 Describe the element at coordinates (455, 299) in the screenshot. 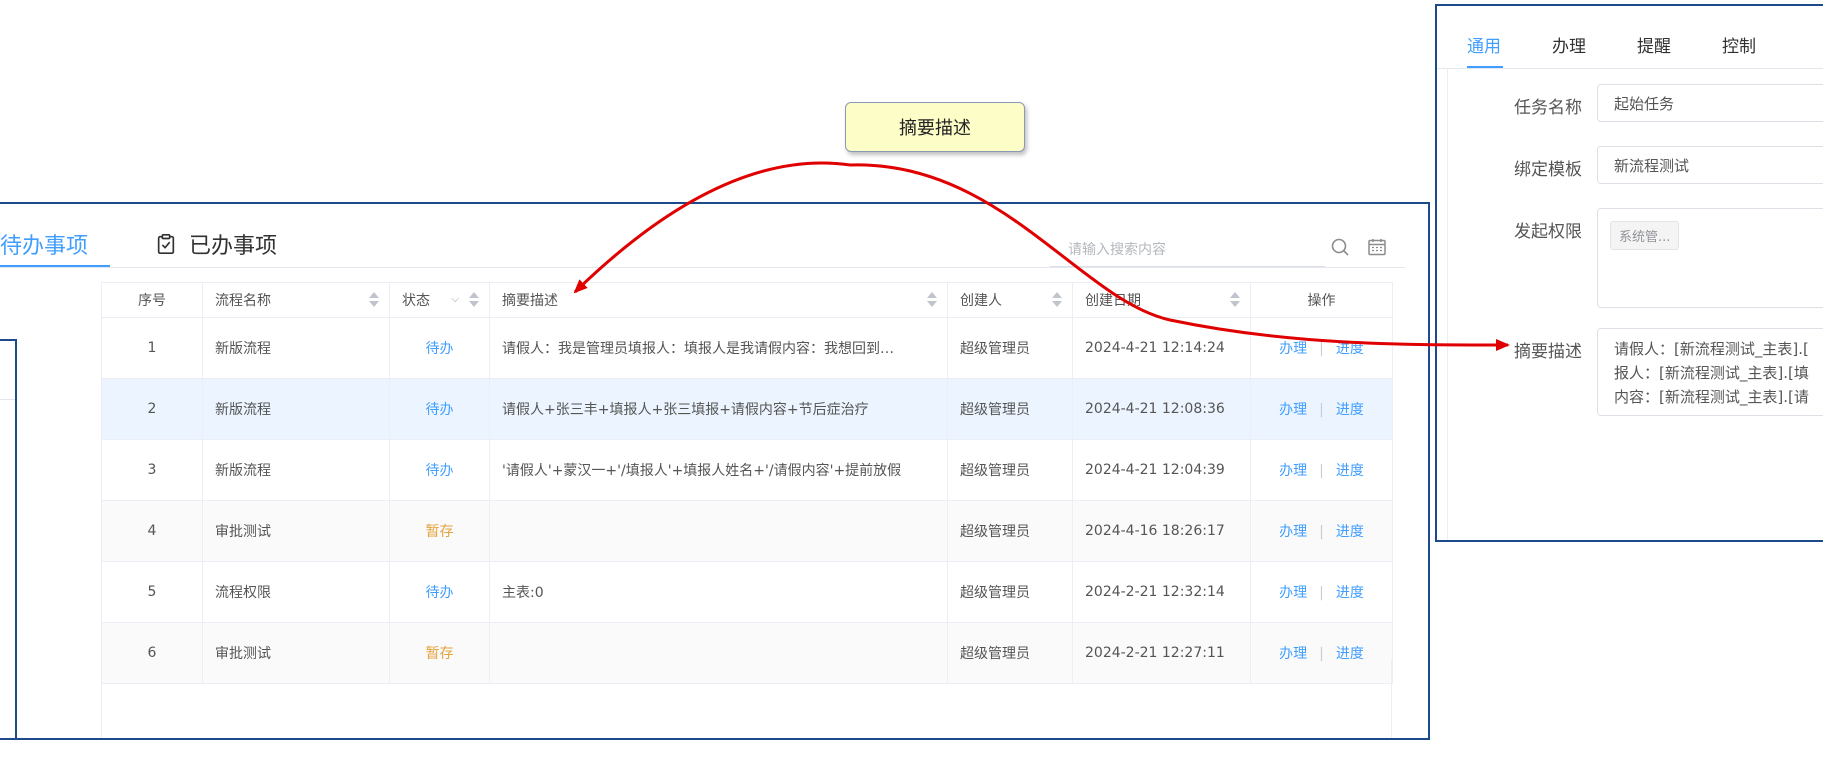

I see `chevron-down-icon: ⌵` at that location.